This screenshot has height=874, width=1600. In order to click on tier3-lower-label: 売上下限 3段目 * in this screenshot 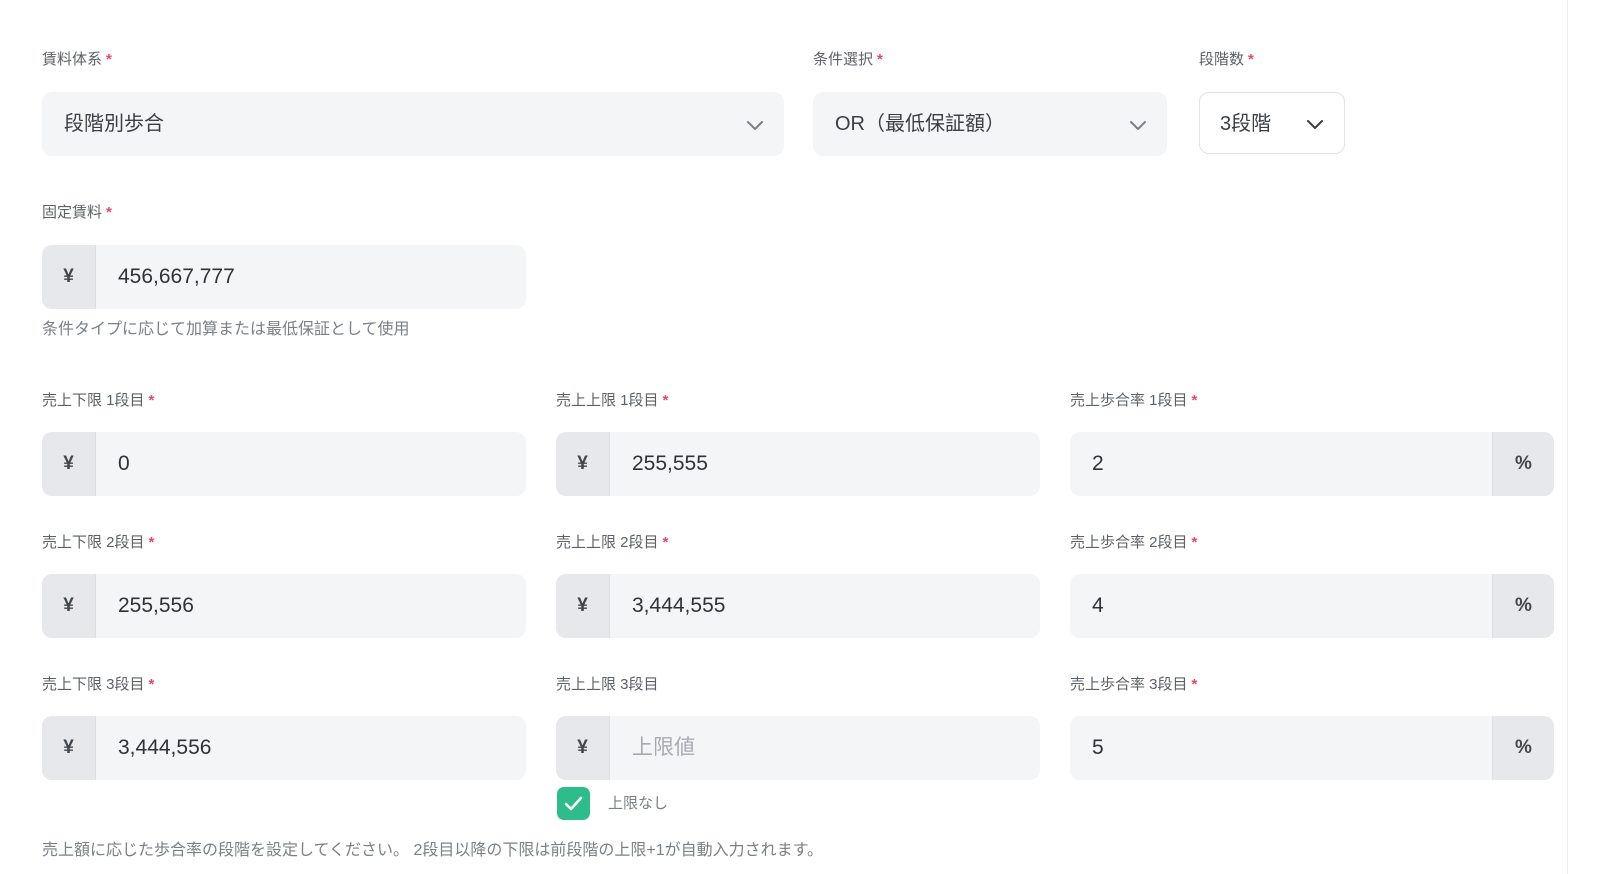, I will do `click(98, 684)`.